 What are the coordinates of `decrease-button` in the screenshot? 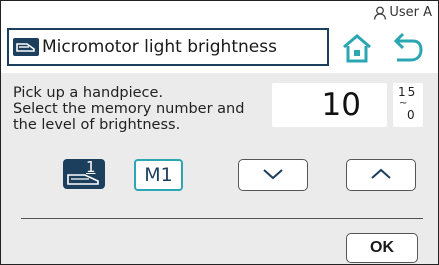 It's located at (273, 175).